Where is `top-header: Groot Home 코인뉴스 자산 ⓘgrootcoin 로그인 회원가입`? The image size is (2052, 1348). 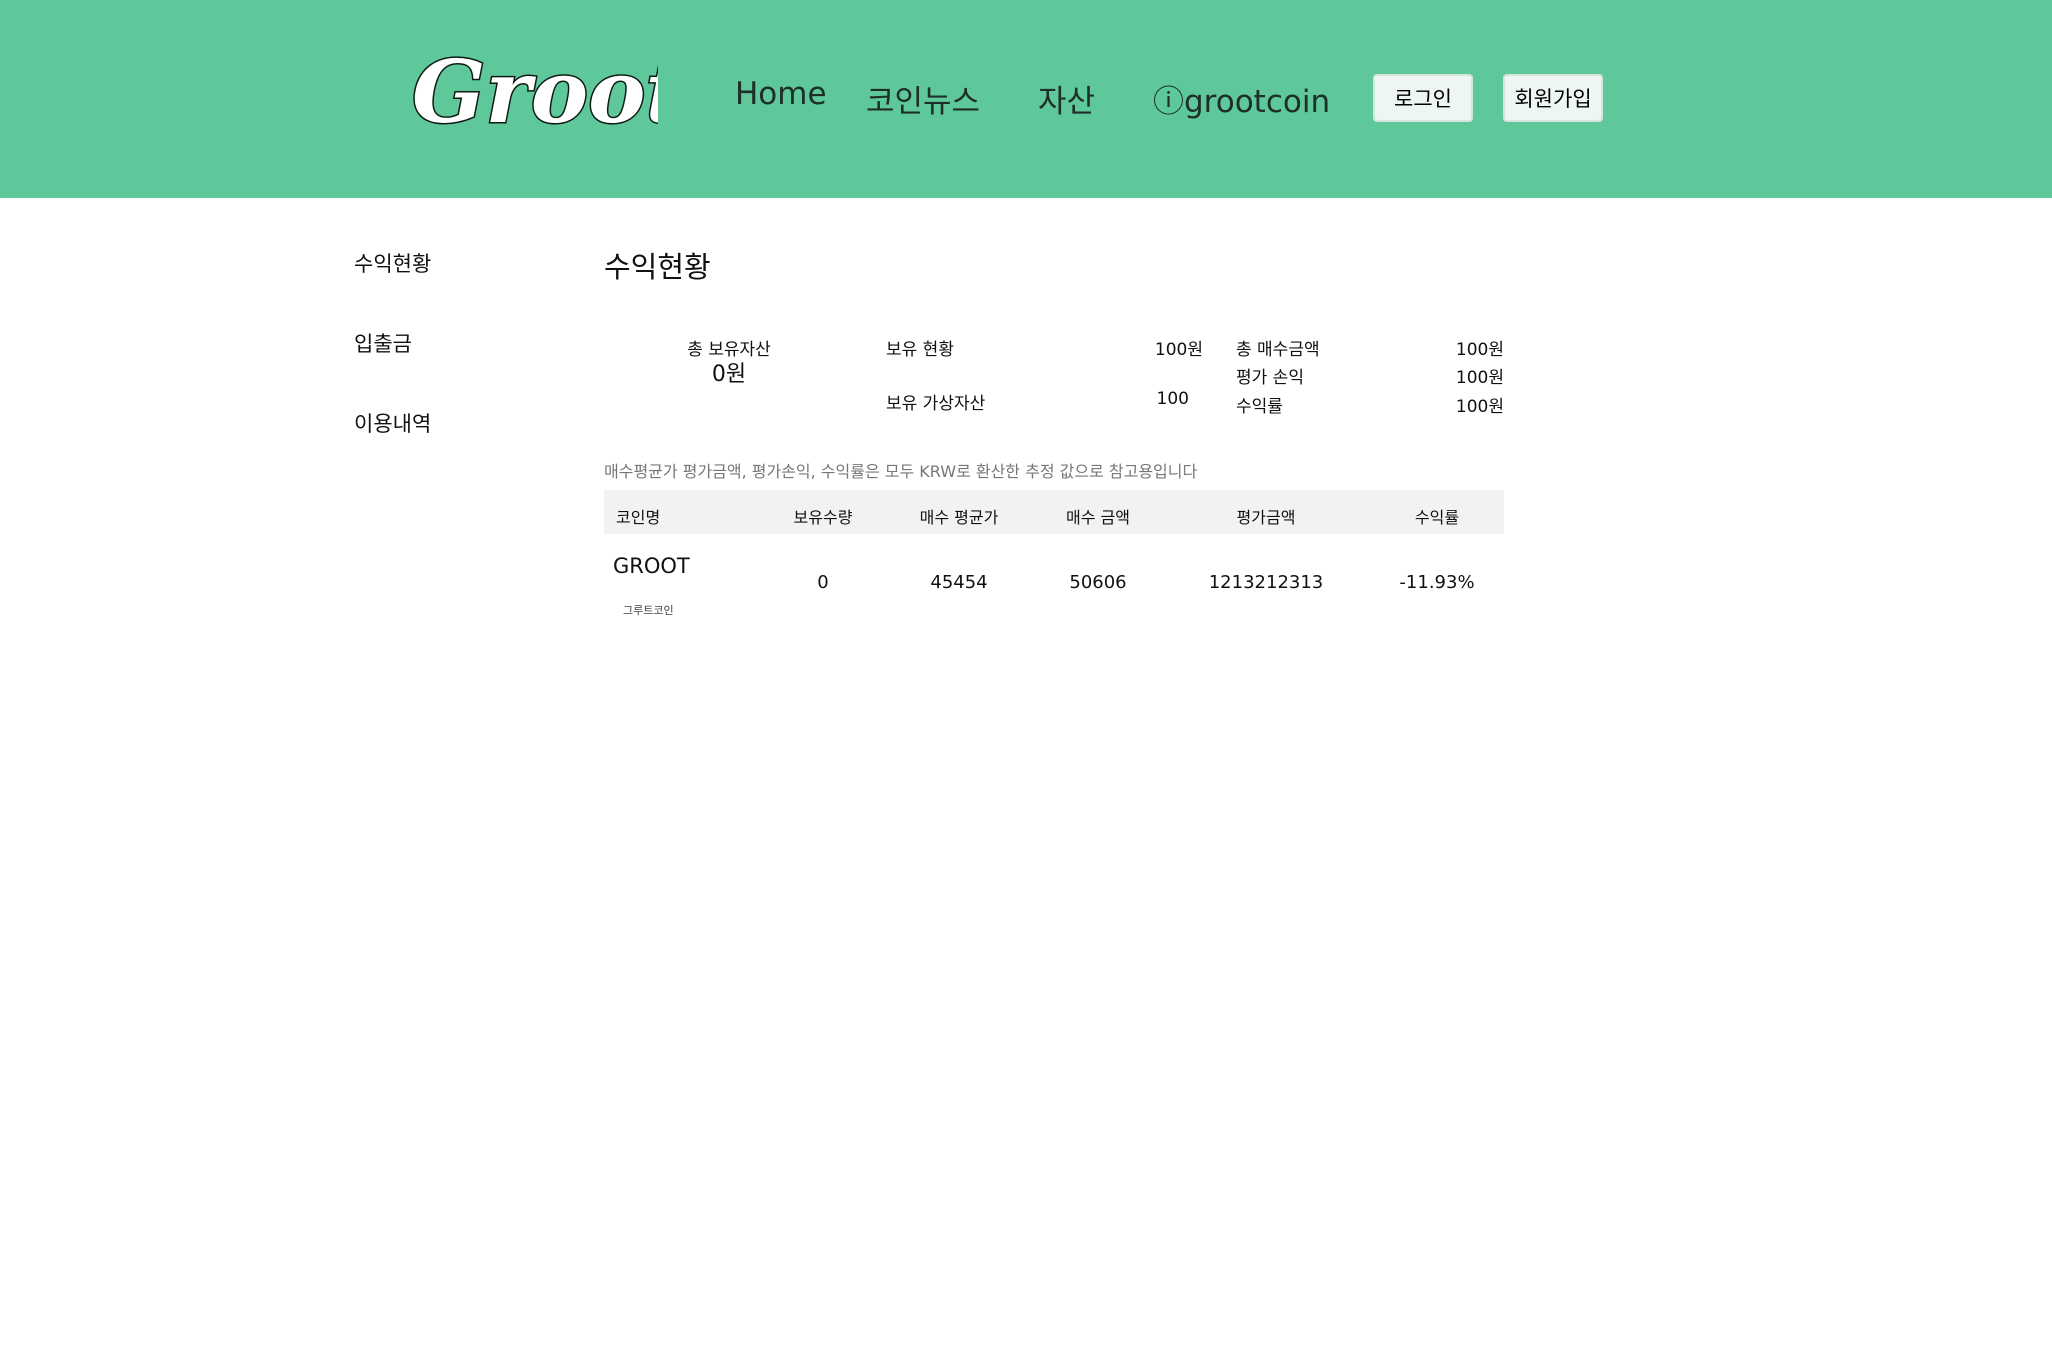
top-header: Groot Home 코인뉴스 자산 ⓘgrootcoin 로그인 회원가입 is located at coordinates (1026, 99).